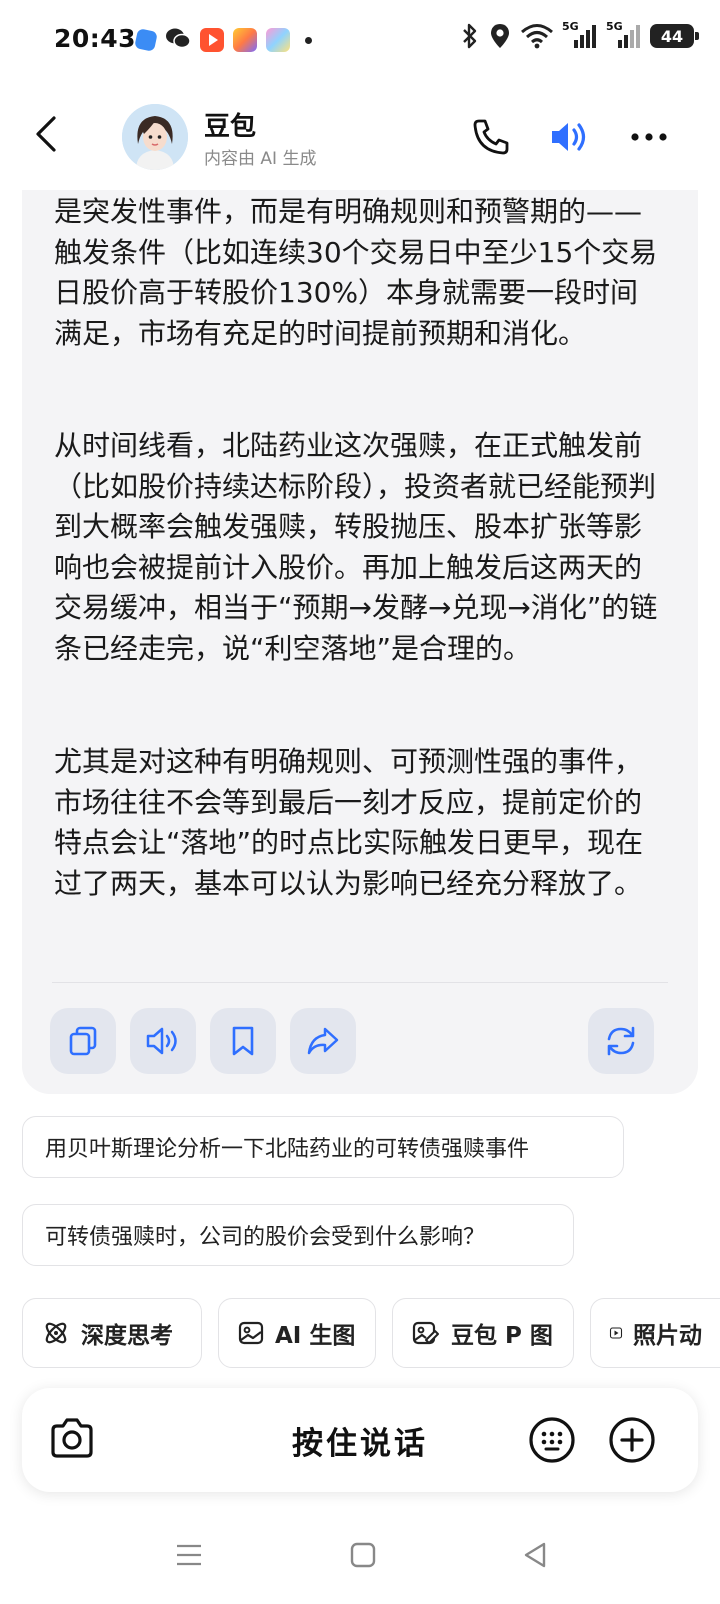  I want to click on chat-header: 豆包 内容由 AI 生成, so click(360, 141).